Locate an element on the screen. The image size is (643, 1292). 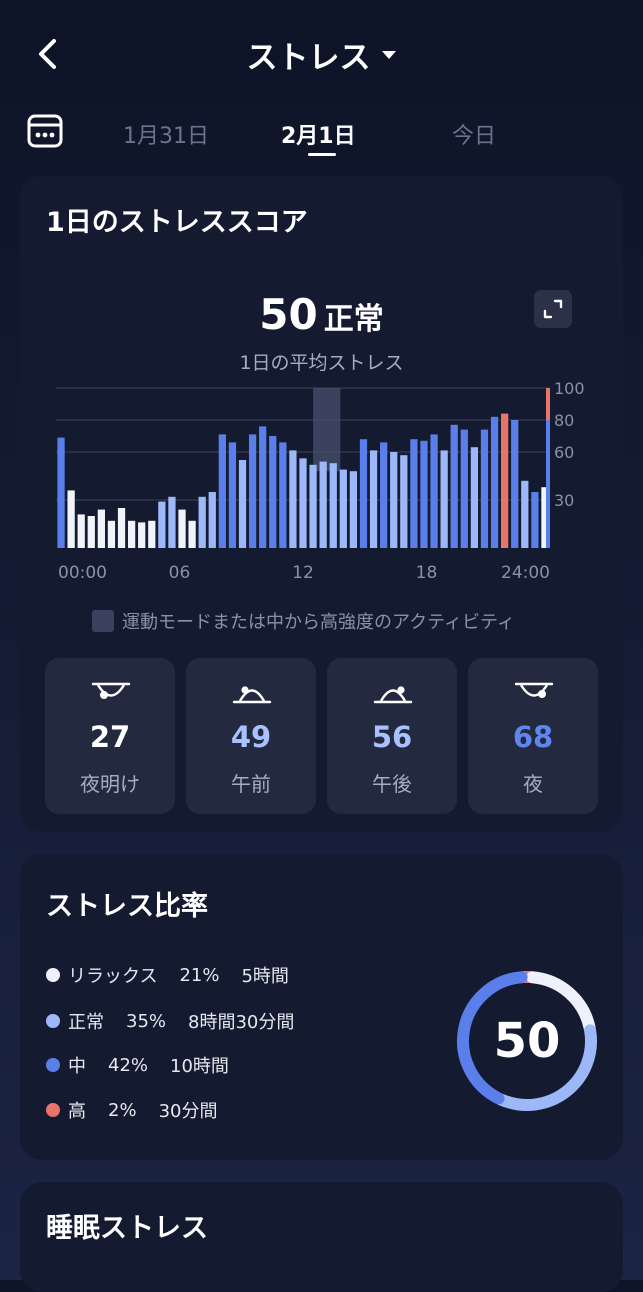
donut-center-value: 50 is located at coordinates (527, 1041).